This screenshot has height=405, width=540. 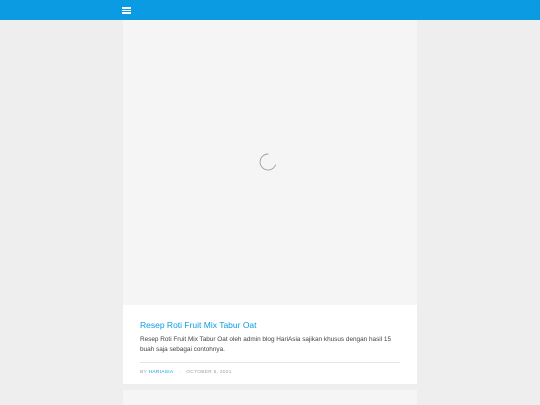 I want to click on top-navbar, so click(x=270, y=10).